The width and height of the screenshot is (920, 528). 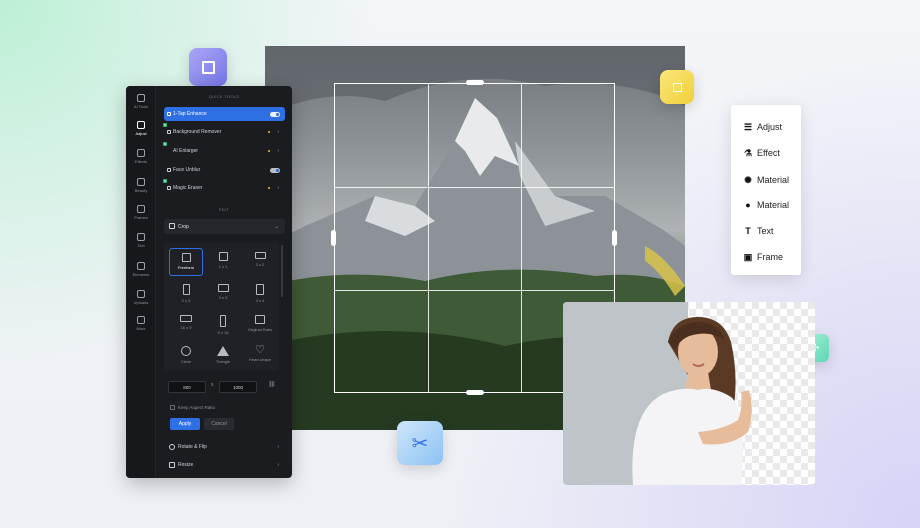 What do you see at coordinates (169, 170) in the screenshot?
I see `face-icon` at bounding box center [169, 170].